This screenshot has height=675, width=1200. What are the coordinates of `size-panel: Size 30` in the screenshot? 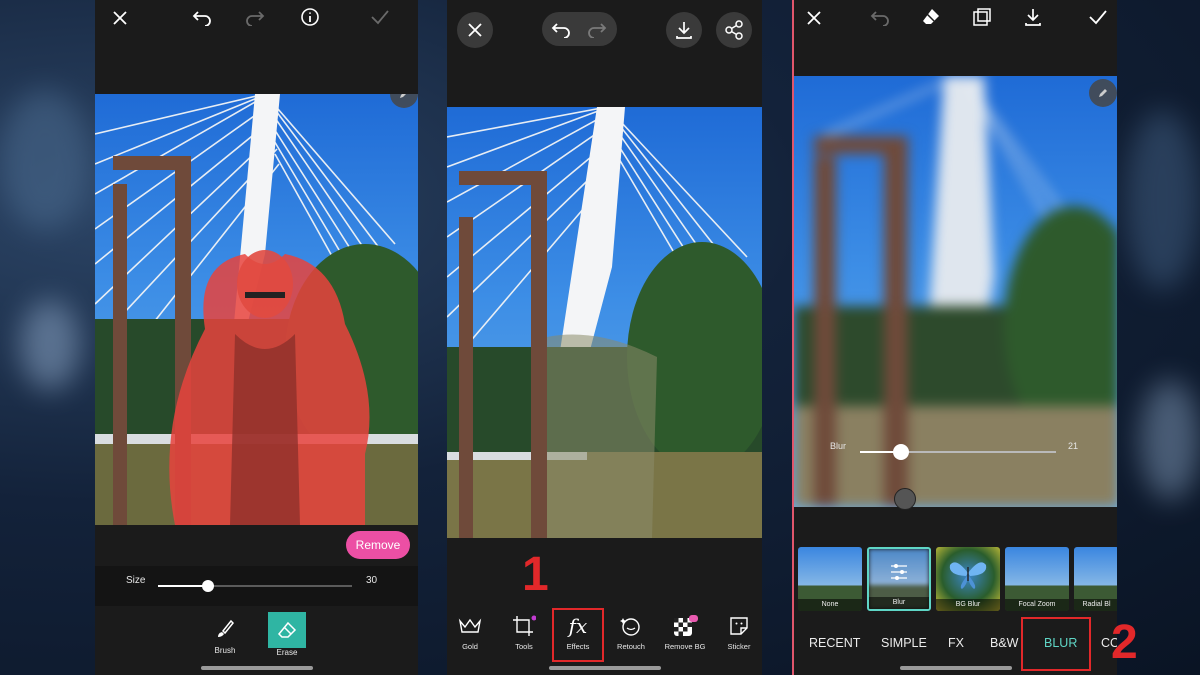 It's located at (256, 586).